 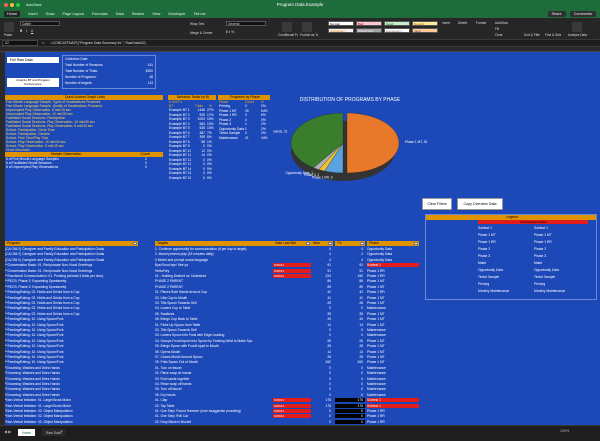 What do you see at coordinates (341, 30) in the screenshot?
I see `cell-style-calculation: Calculation` at bounding box center [341, 30].